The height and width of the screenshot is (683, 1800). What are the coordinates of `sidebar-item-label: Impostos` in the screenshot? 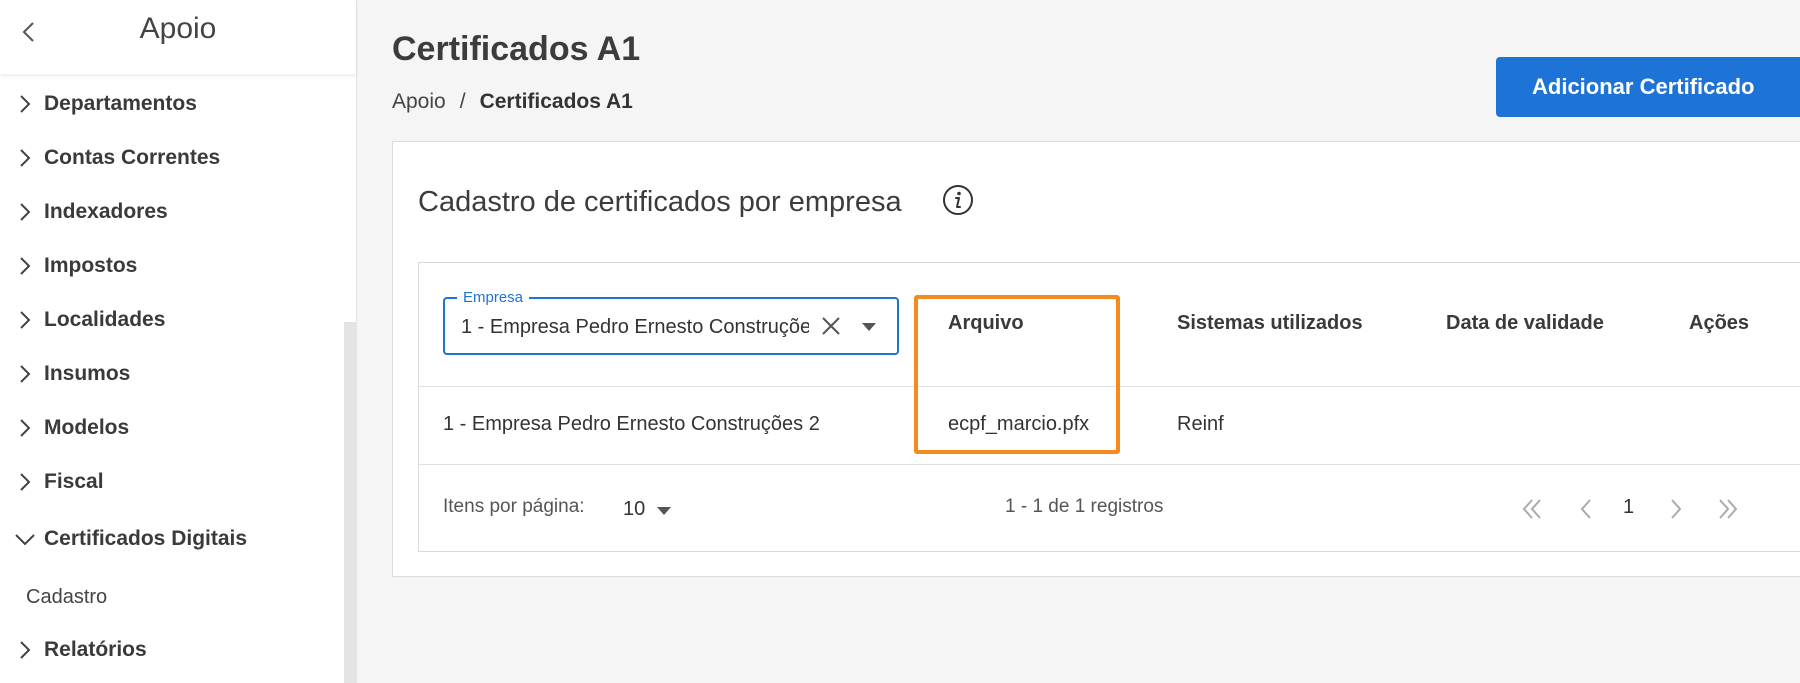 It's located at (91, 265).